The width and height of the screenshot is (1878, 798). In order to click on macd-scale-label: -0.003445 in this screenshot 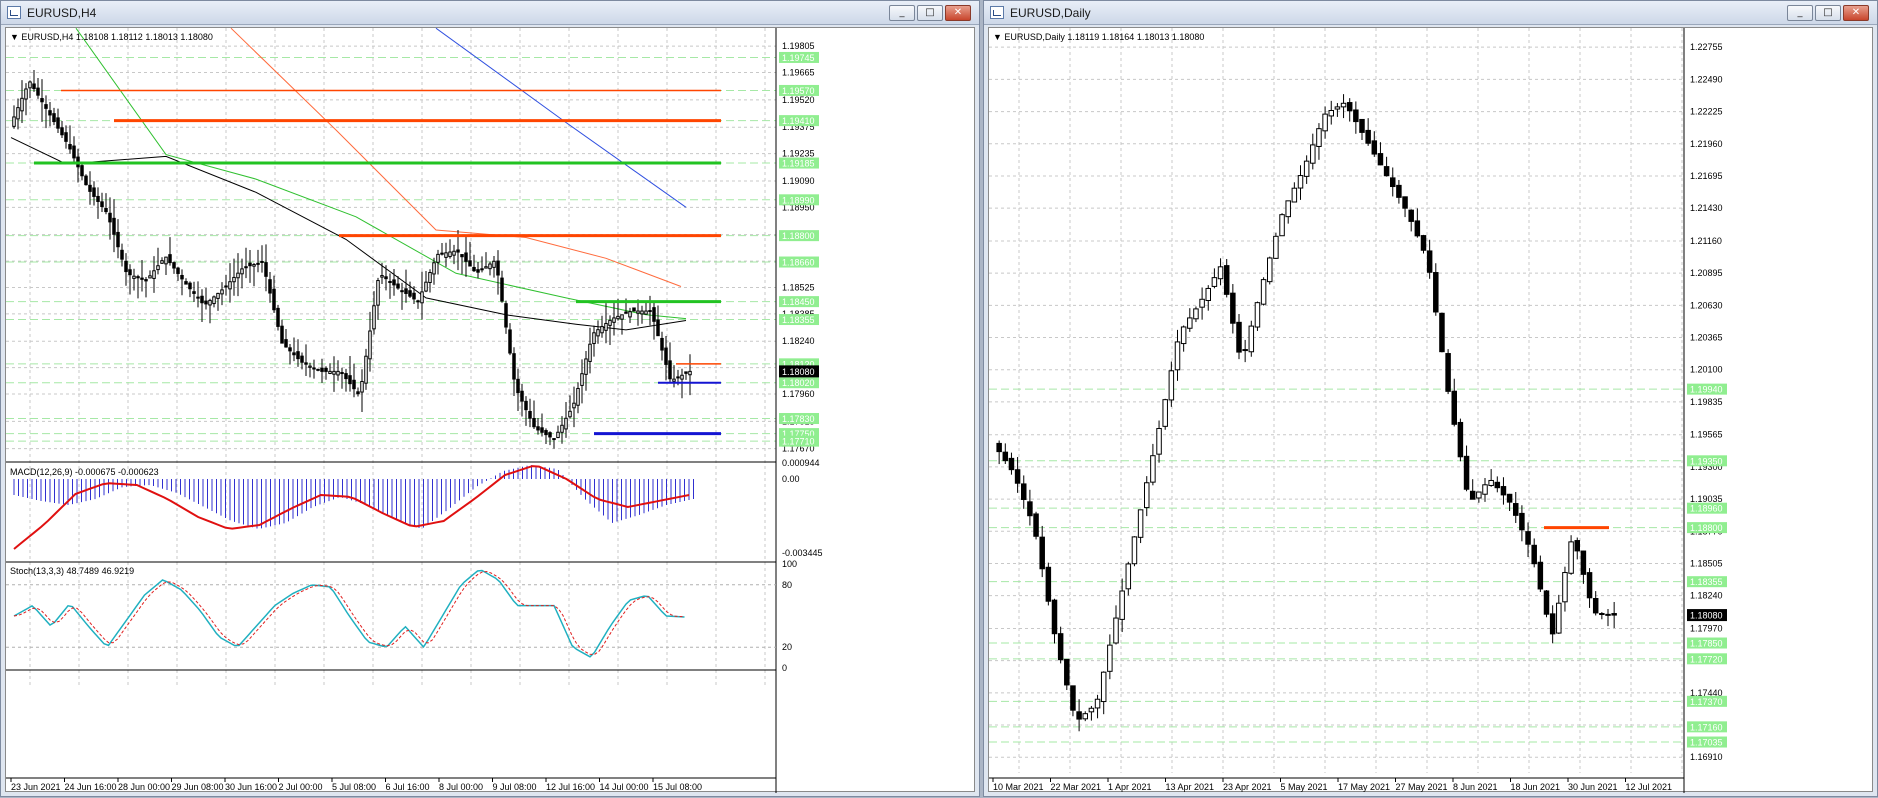, I will do `click(802, 553)`.